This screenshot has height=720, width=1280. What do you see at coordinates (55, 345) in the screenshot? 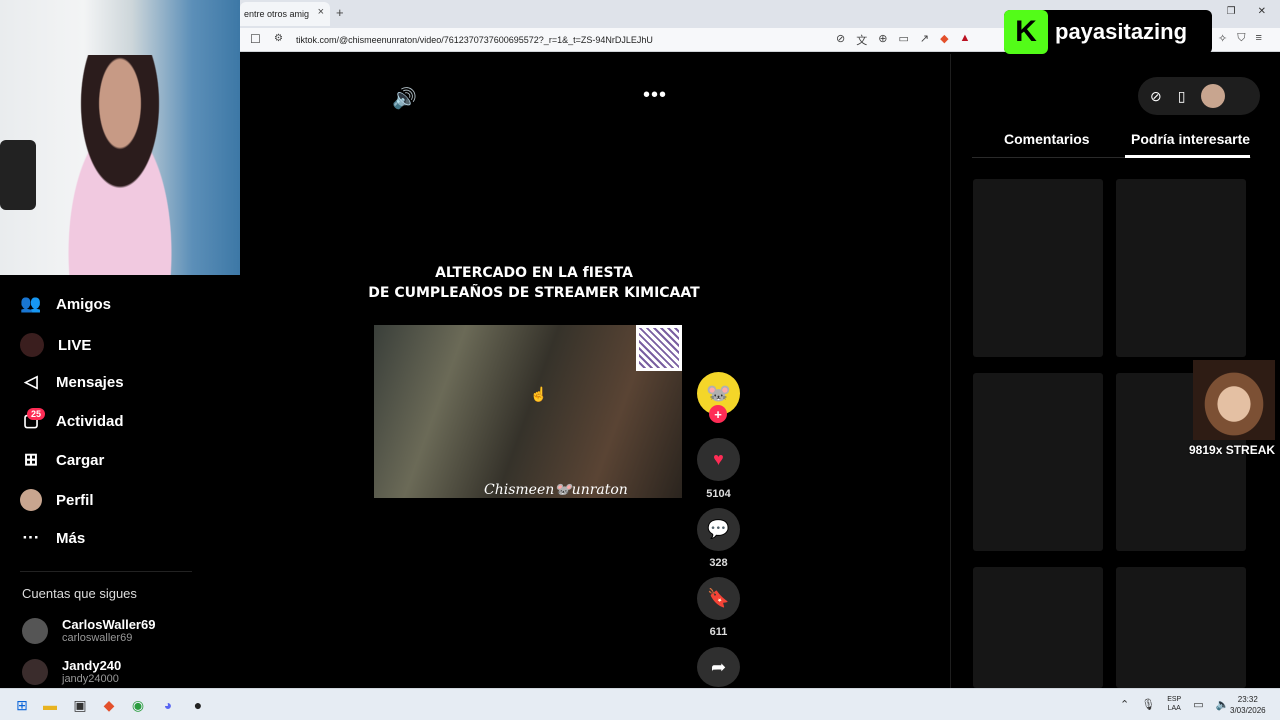
I see `sidebar-item-live: LIVE` at bounding box center [55, 345].